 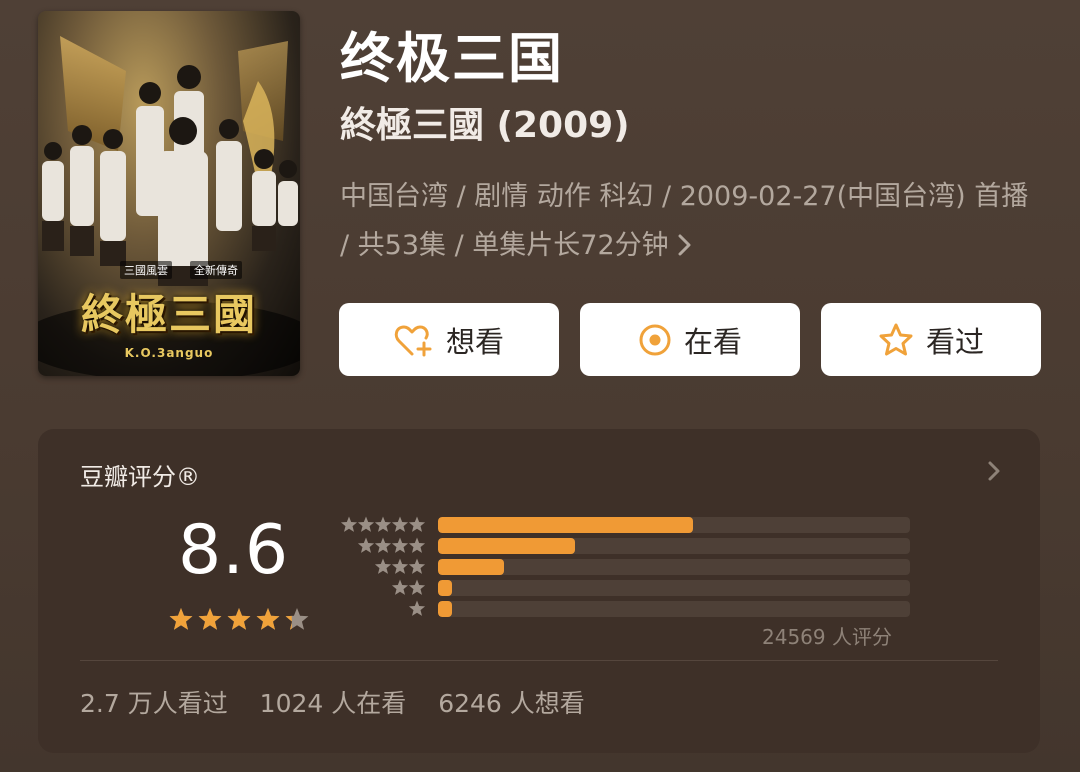 I want to click on rating-bar-5-star, so click(x=674, y=525).